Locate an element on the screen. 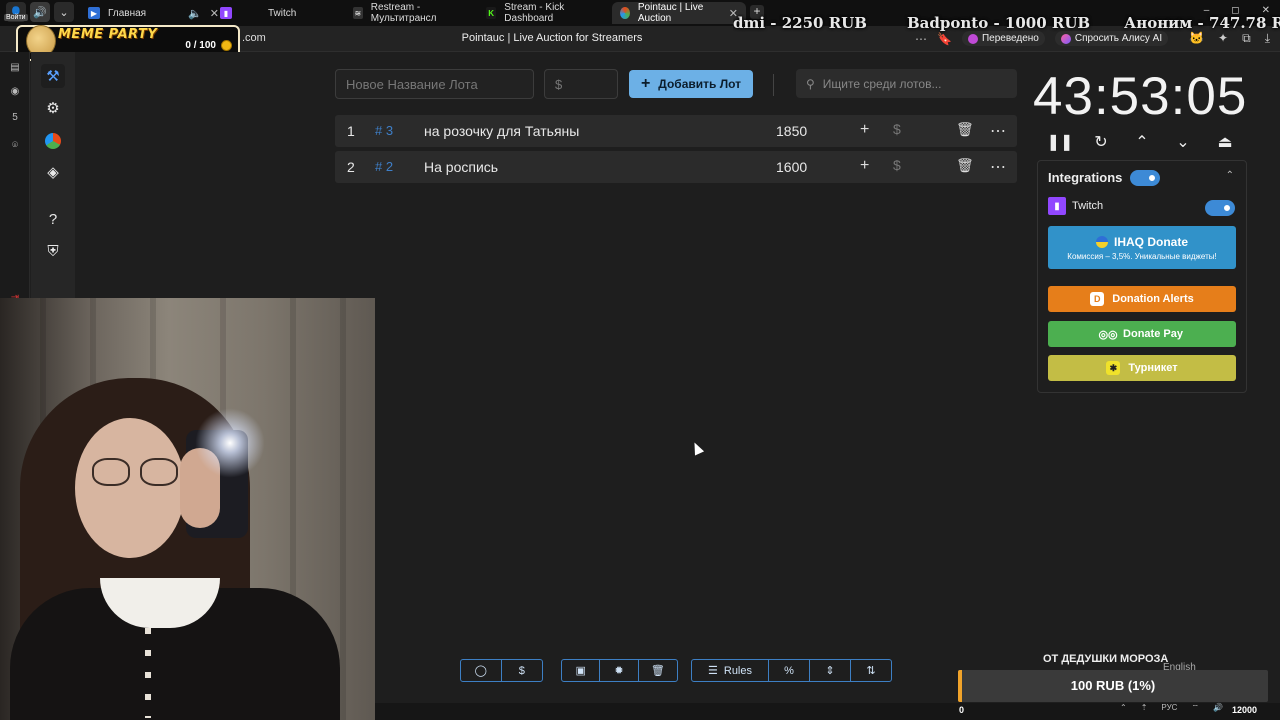 The width and height of the screenshot is (1280, 720). list-icon: ☰ is located at coordinates (713, 671).